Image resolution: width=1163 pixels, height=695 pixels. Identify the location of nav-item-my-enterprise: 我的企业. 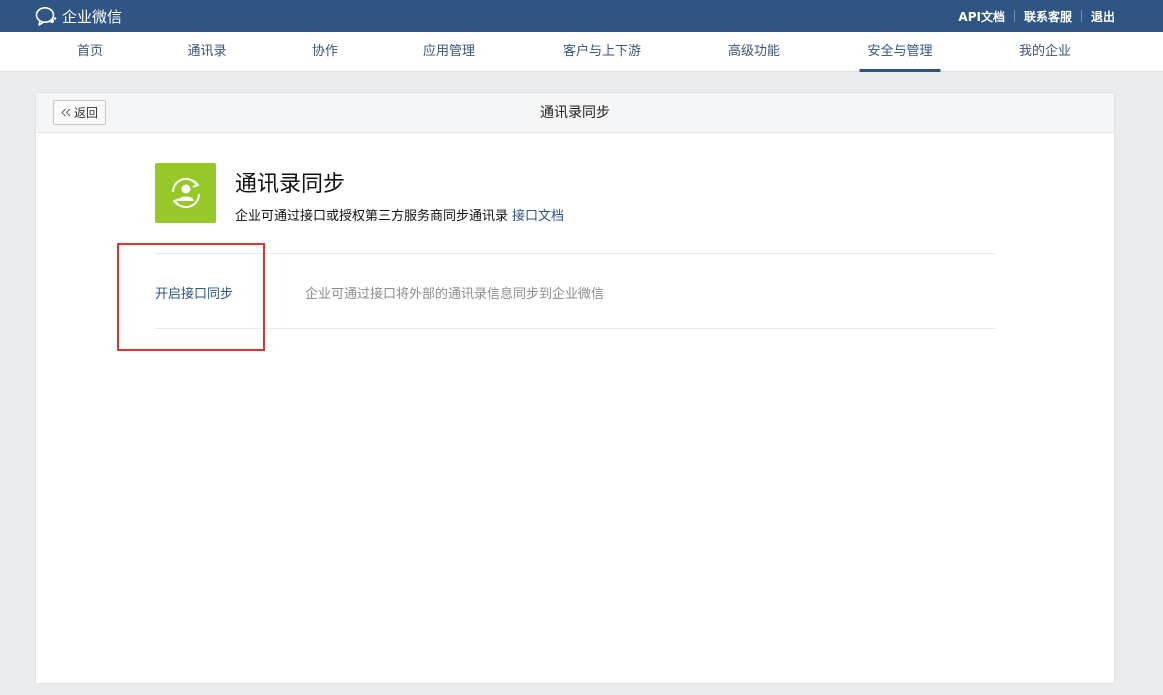
(1045, 52).